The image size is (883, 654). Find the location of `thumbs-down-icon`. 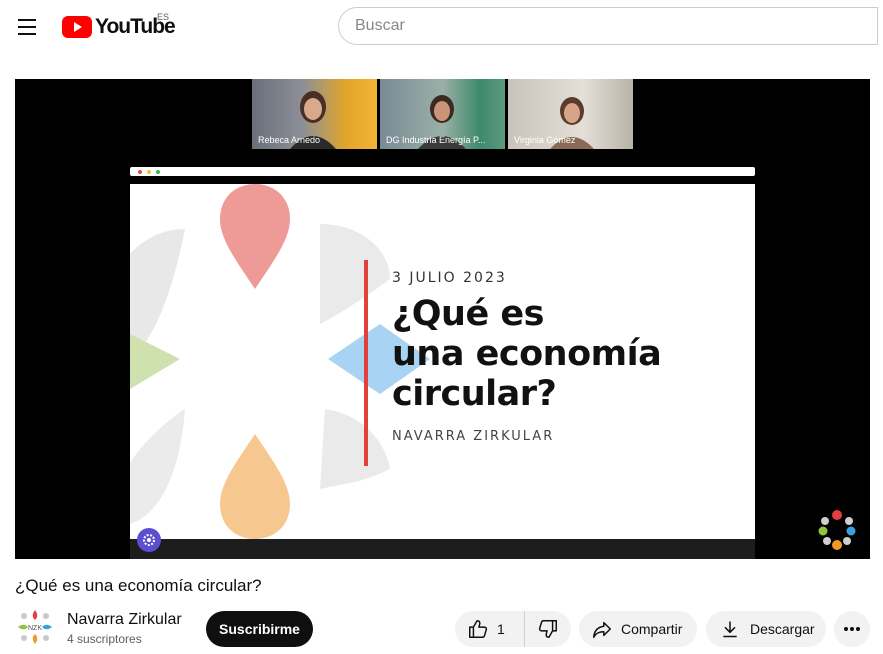

thumbs-down-icon is located at coordinates (547, 629).